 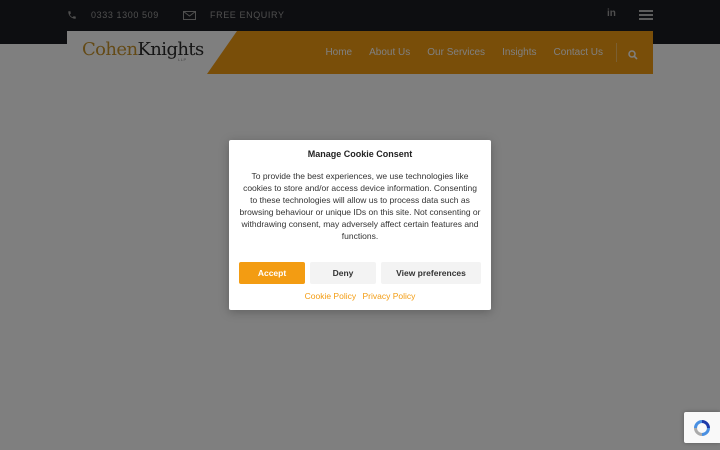 I want to click on accept-button: Accept, so click(x=272, y=273).